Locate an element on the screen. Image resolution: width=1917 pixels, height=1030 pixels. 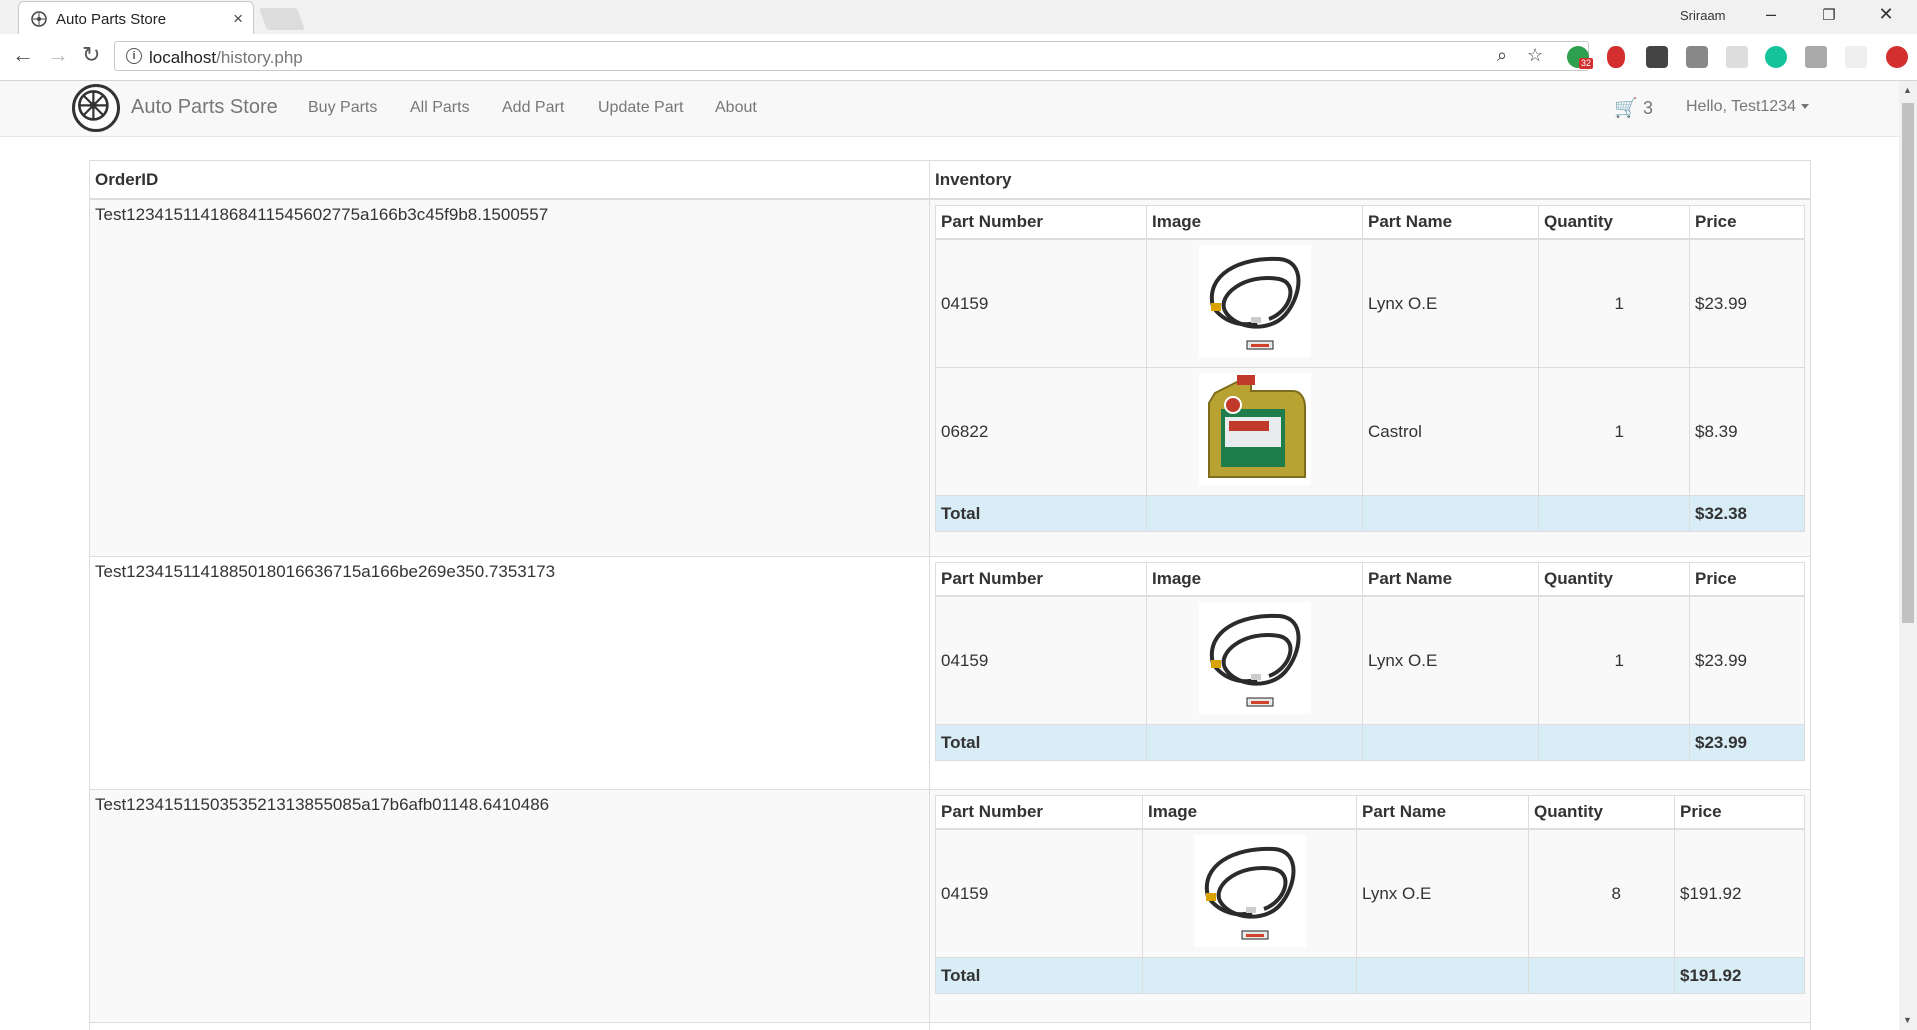
extension-badge: 32 is located at coordinates (1586, 63).